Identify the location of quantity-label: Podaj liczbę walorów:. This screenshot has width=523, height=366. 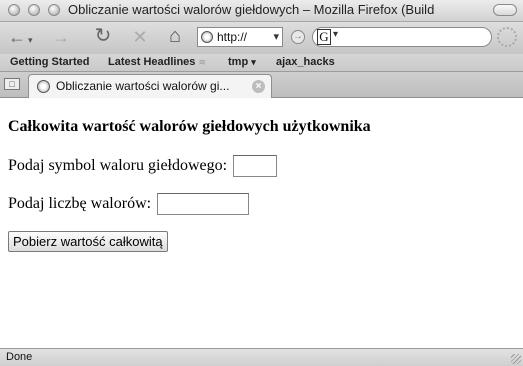
(80, 203).